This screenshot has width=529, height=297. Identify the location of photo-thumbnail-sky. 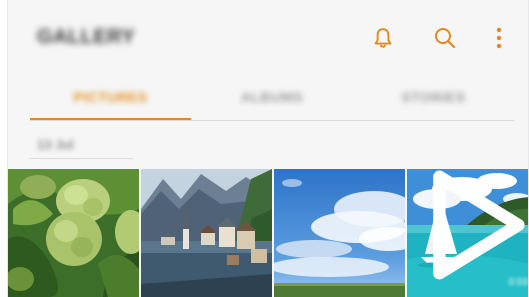
(339, 233).